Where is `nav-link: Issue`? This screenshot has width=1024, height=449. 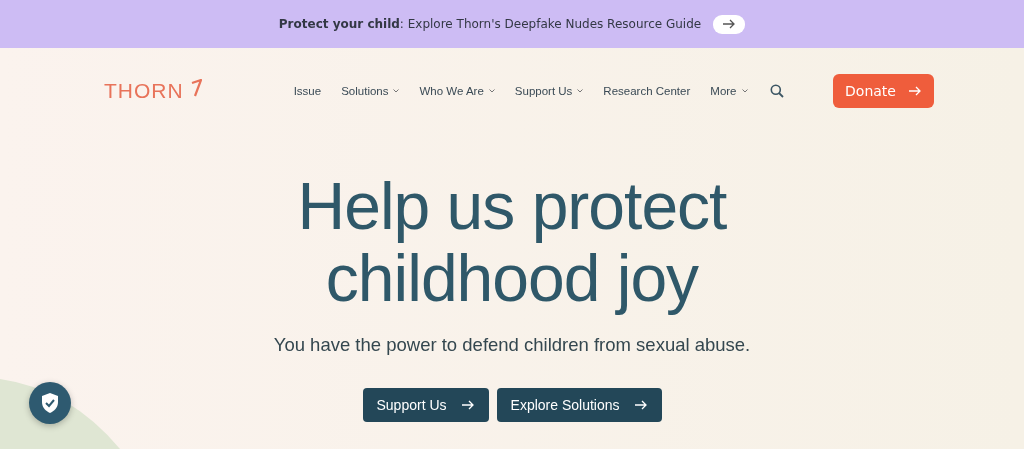 nav-link: Issue is located at coordinates (307, 90).